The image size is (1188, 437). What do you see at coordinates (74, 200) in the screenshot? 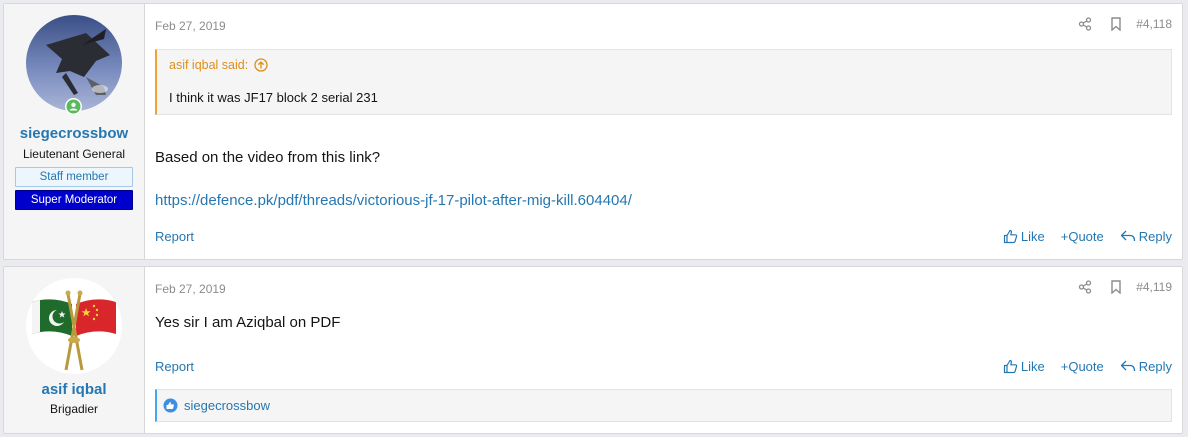
I see `moderator-banner: Super Moderator` at bounding box center [74, 200].